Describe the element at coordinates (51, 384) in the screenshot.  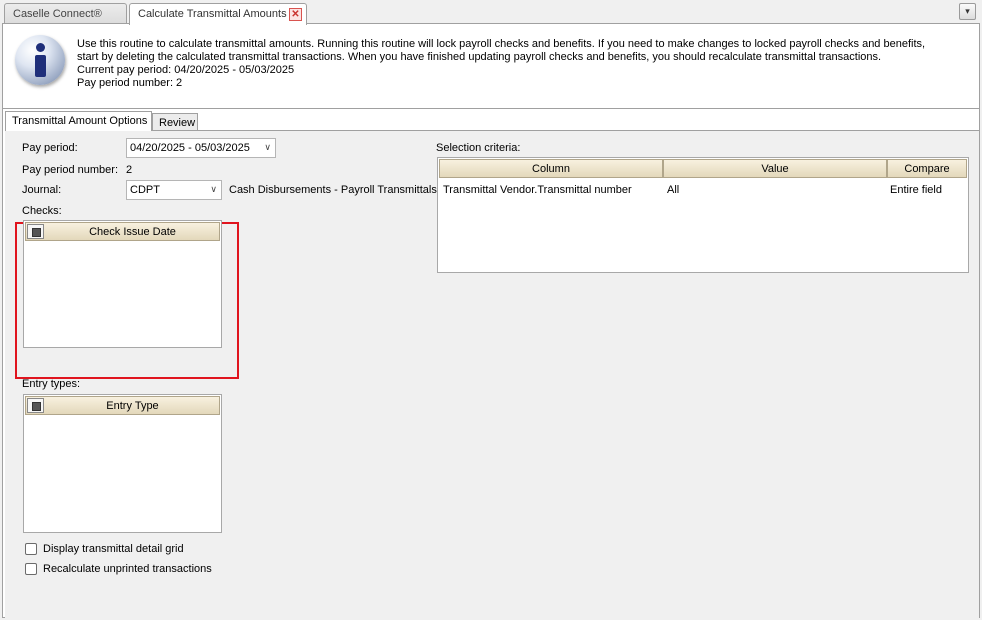
I see `entry-types-label: Entry types:` at that location.